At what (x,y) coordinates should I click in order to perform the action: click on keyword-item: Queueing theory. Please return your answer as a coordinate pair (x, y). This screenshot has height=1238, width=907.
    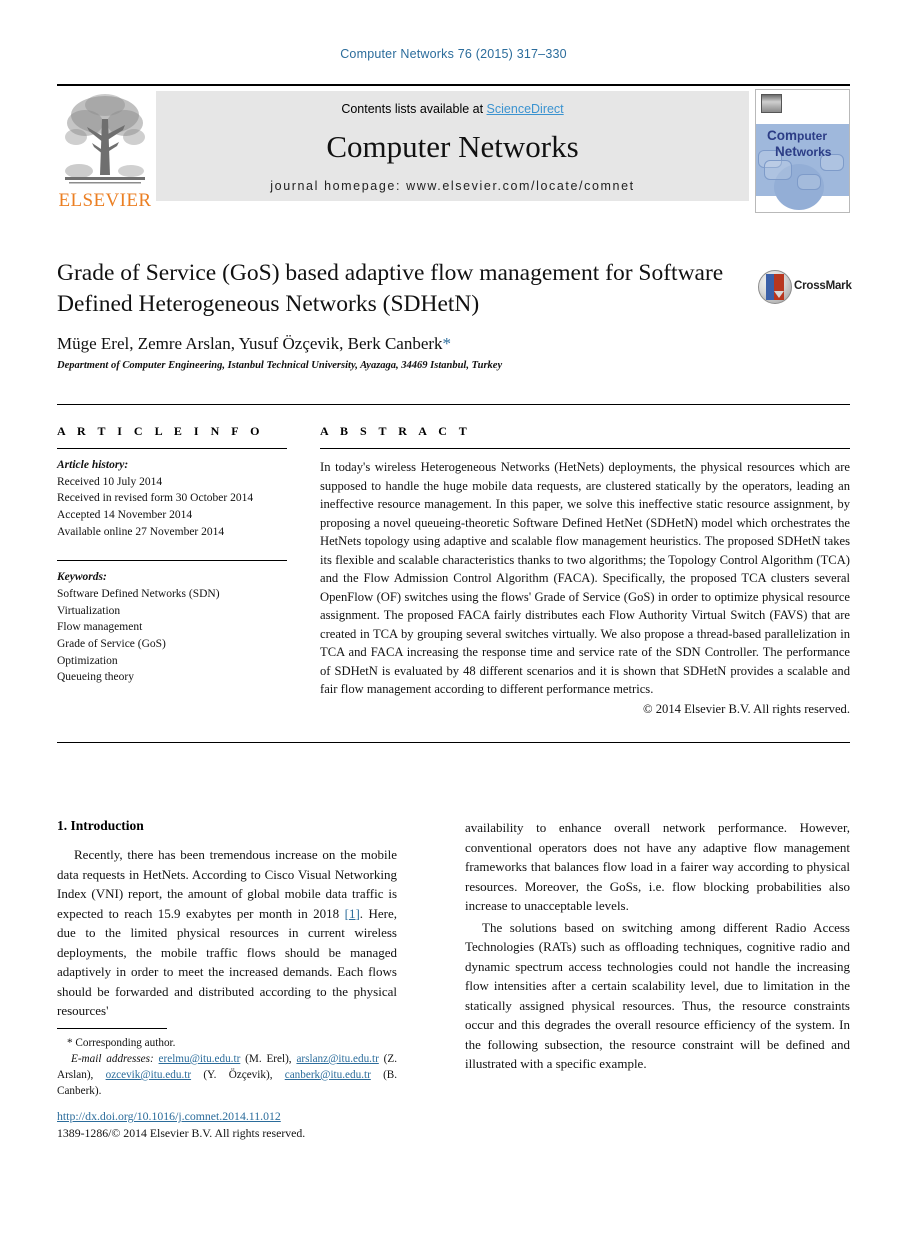
    Looking at the image, I should click on (95, 677).